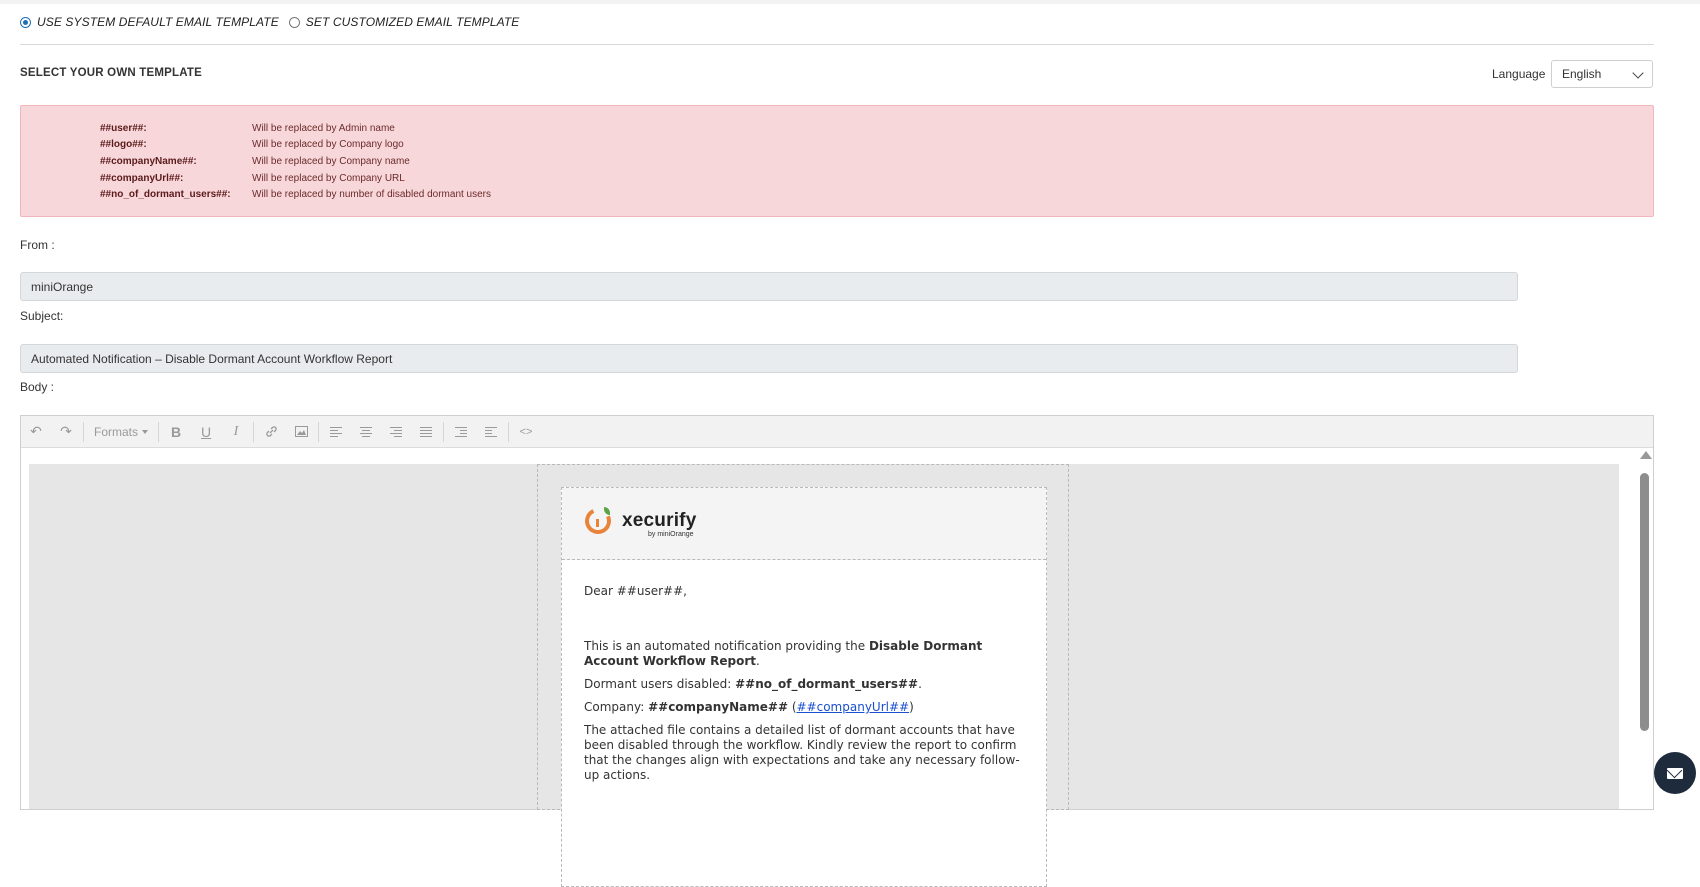  Describe the element at coordinates (413, 22) in the screenshot. I see `custom-template-label: SET CUSTOMIZED EMAIL TEMPLATE` at that location.